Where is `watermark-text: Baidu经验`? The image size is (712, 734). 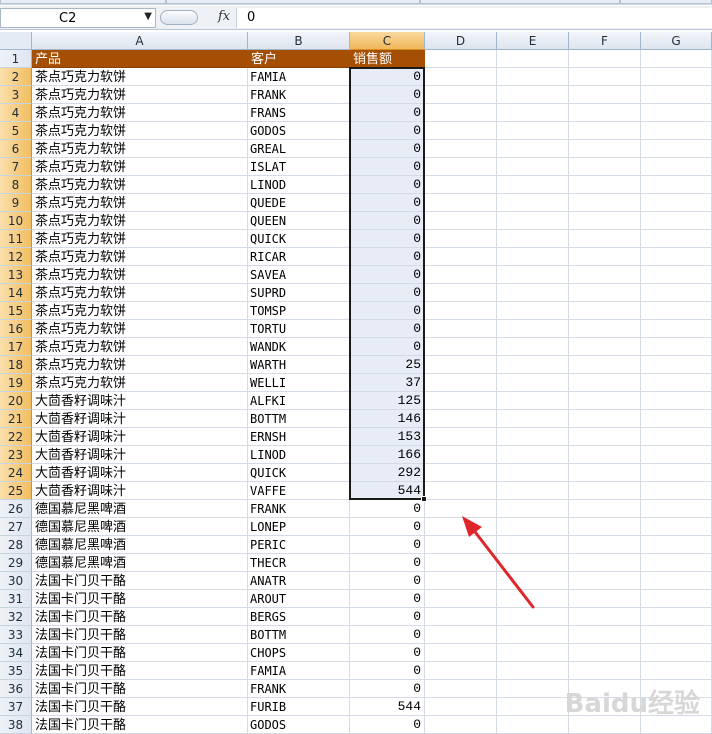 watermark-text: Baidu经验 is located at coordinates (632, 704).